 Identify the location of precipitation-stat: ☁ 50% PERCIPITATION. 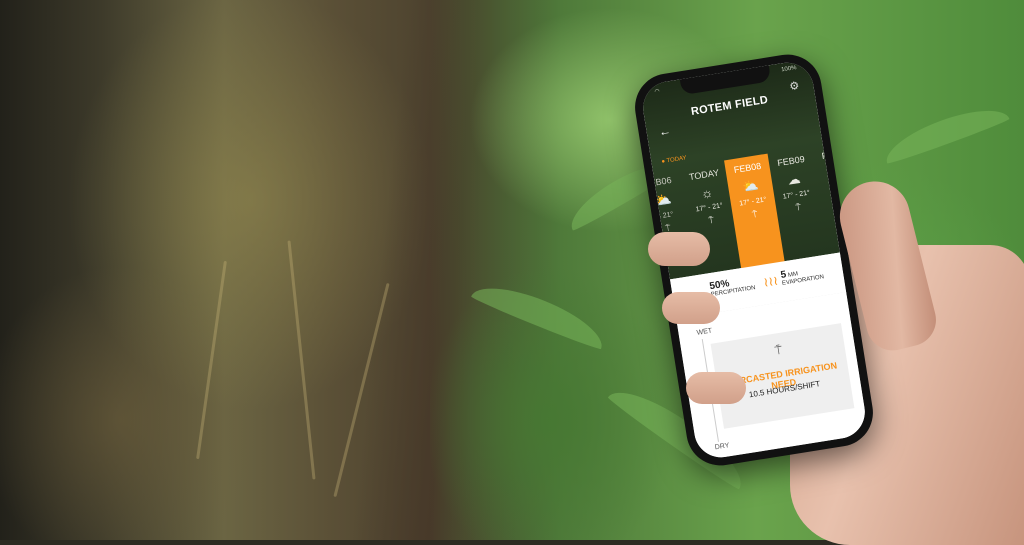
(723, 287).